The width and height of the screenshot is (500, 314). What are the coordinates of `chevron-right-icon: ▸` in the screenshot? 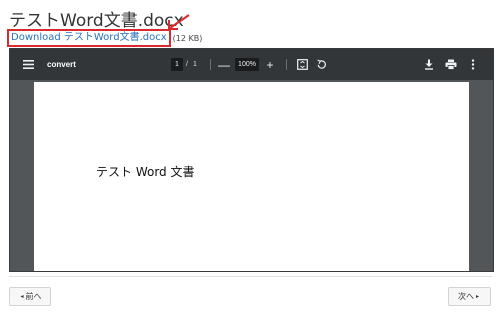 It's located at (477, 296).